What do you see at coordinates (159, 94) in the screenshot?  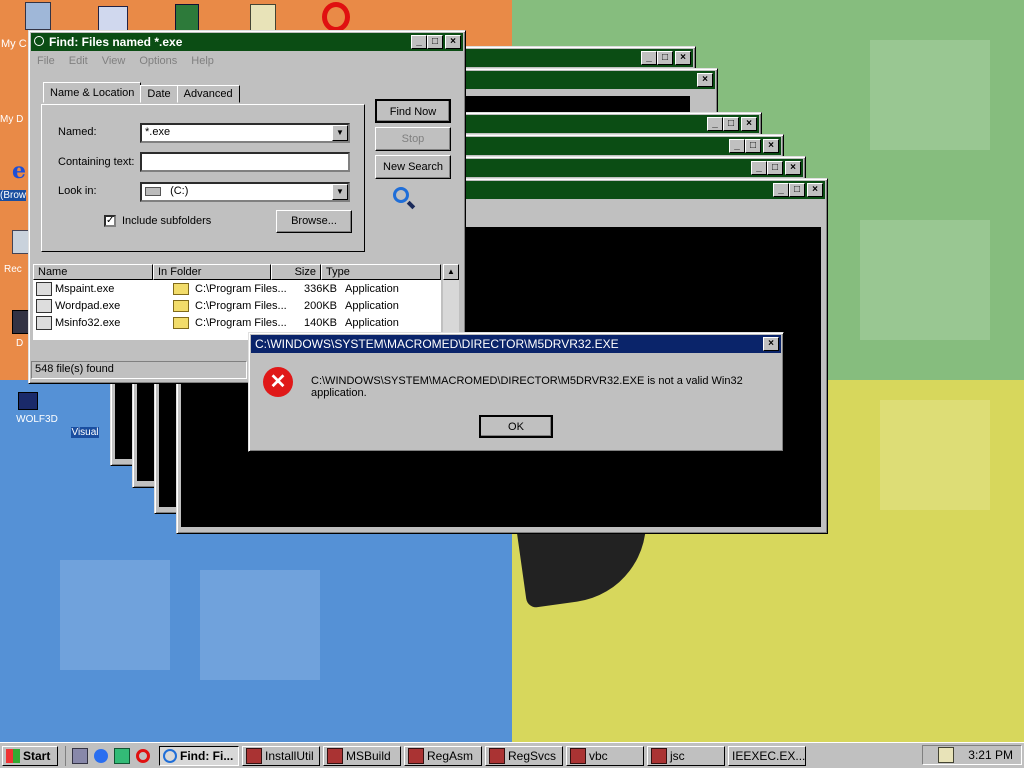 I see `tab-date: Date` at bounding box center [159, 94].